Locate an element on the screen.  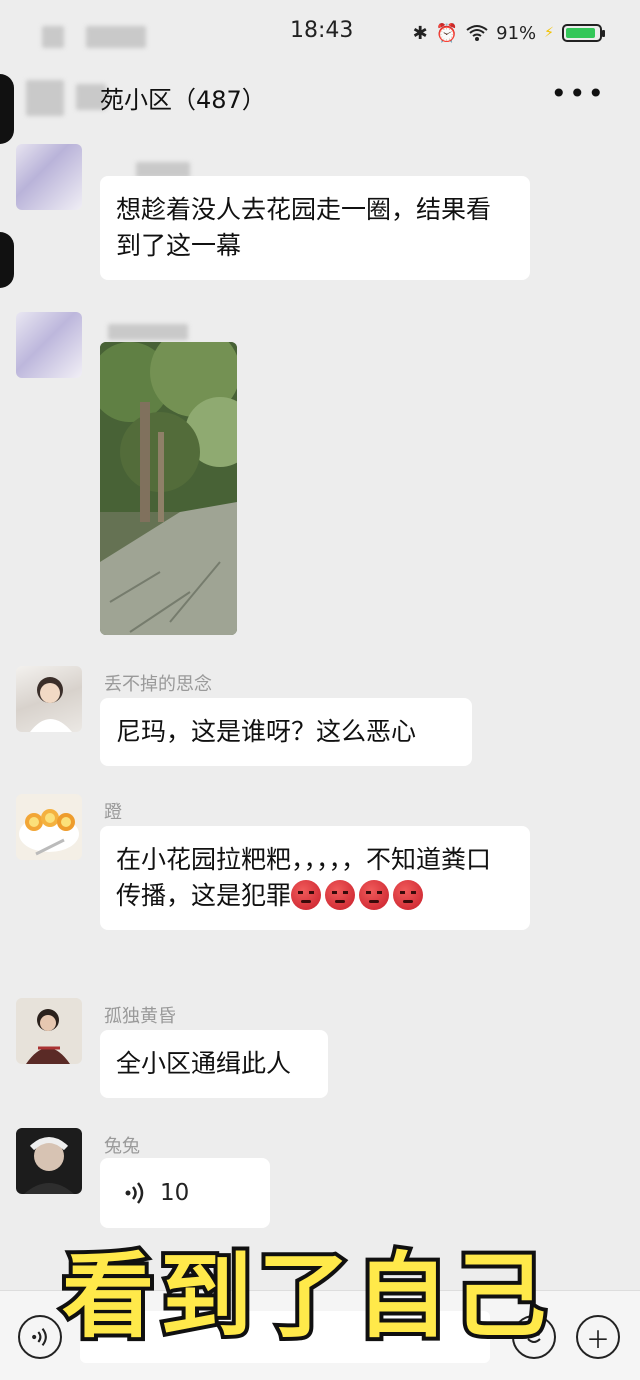
charging-icon: ⚡ is located at coordinates (549, 33).